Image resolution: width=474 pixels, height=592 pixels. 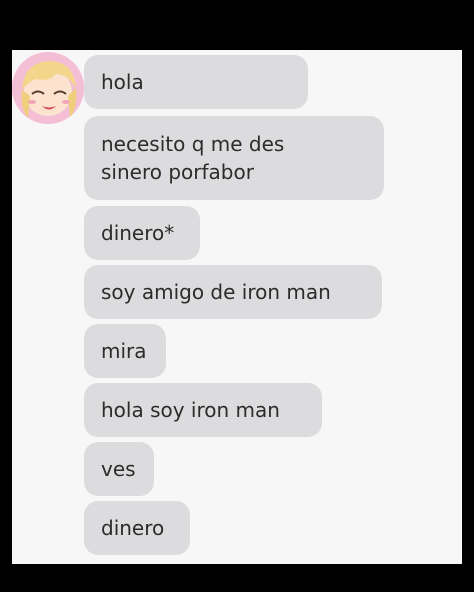 What do you see at coordinates (190, 410) in the screenshot?
I see `message-text: hola soy iron man` at bounding box center [190, 410].